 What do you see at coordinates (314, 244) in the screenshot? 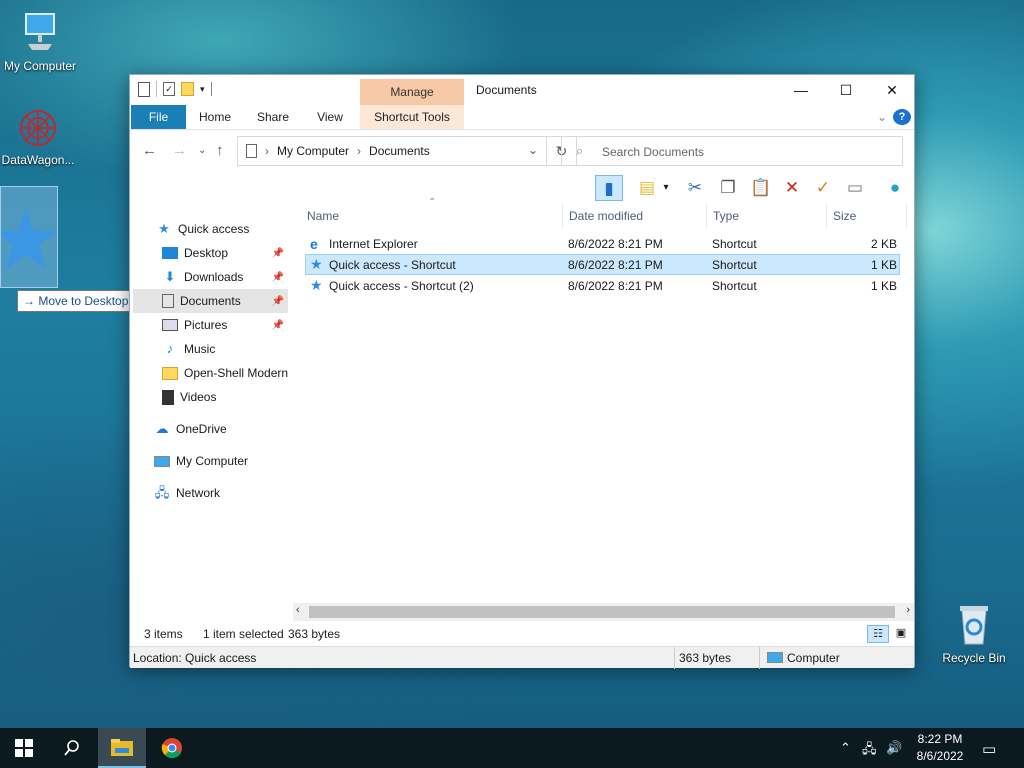
I see `internet-explorer-icon: e` at bounding box center [314, 244].